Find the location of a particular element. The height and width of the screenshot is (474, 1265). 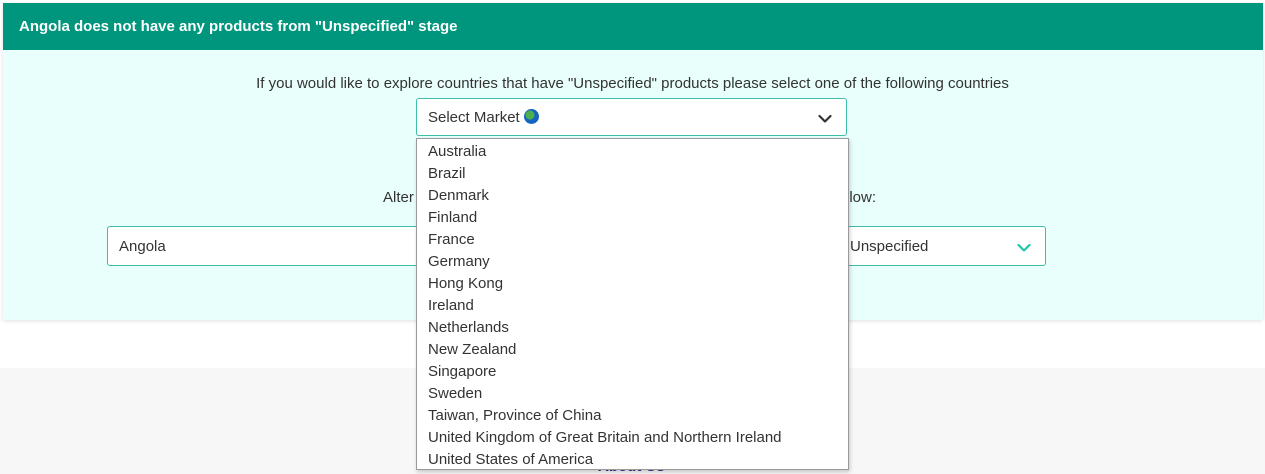

market-option-denmark: Denmark is located at coordinates (632, 196).